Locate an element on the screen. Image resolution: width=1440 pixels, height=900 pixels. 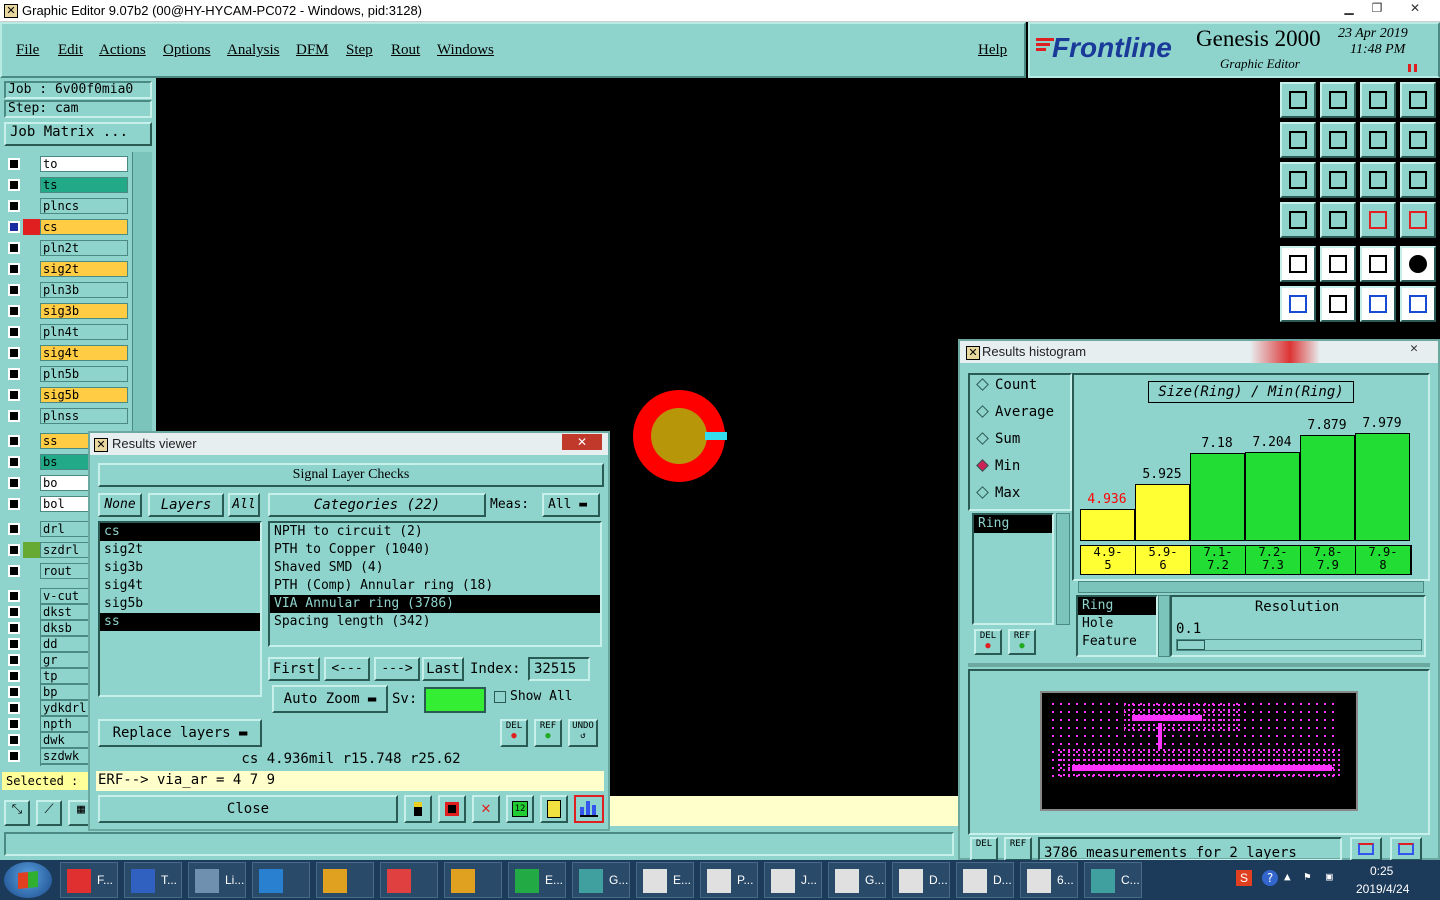
layer-row-to: to is located at coordinates (67, 164).